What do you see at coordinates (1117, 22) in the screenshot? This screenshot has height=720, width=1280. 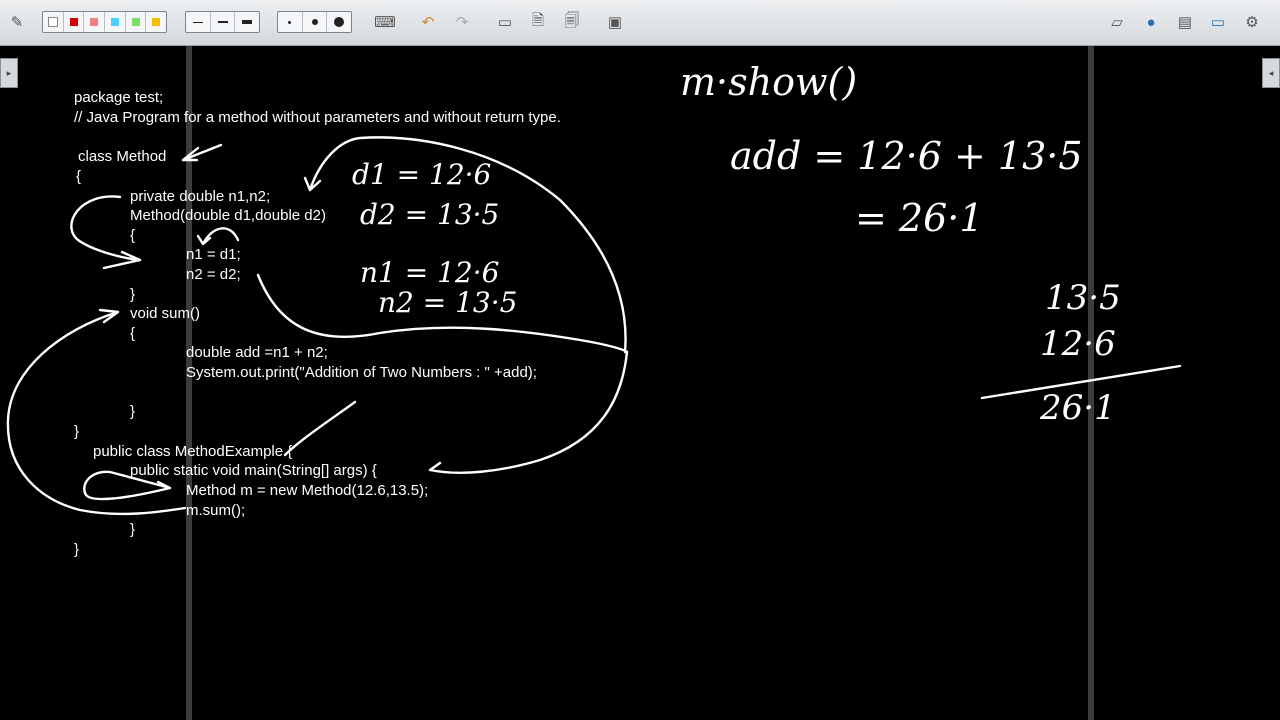 I see `eraser-icon: ▱` at bounding box center [1117, 22].